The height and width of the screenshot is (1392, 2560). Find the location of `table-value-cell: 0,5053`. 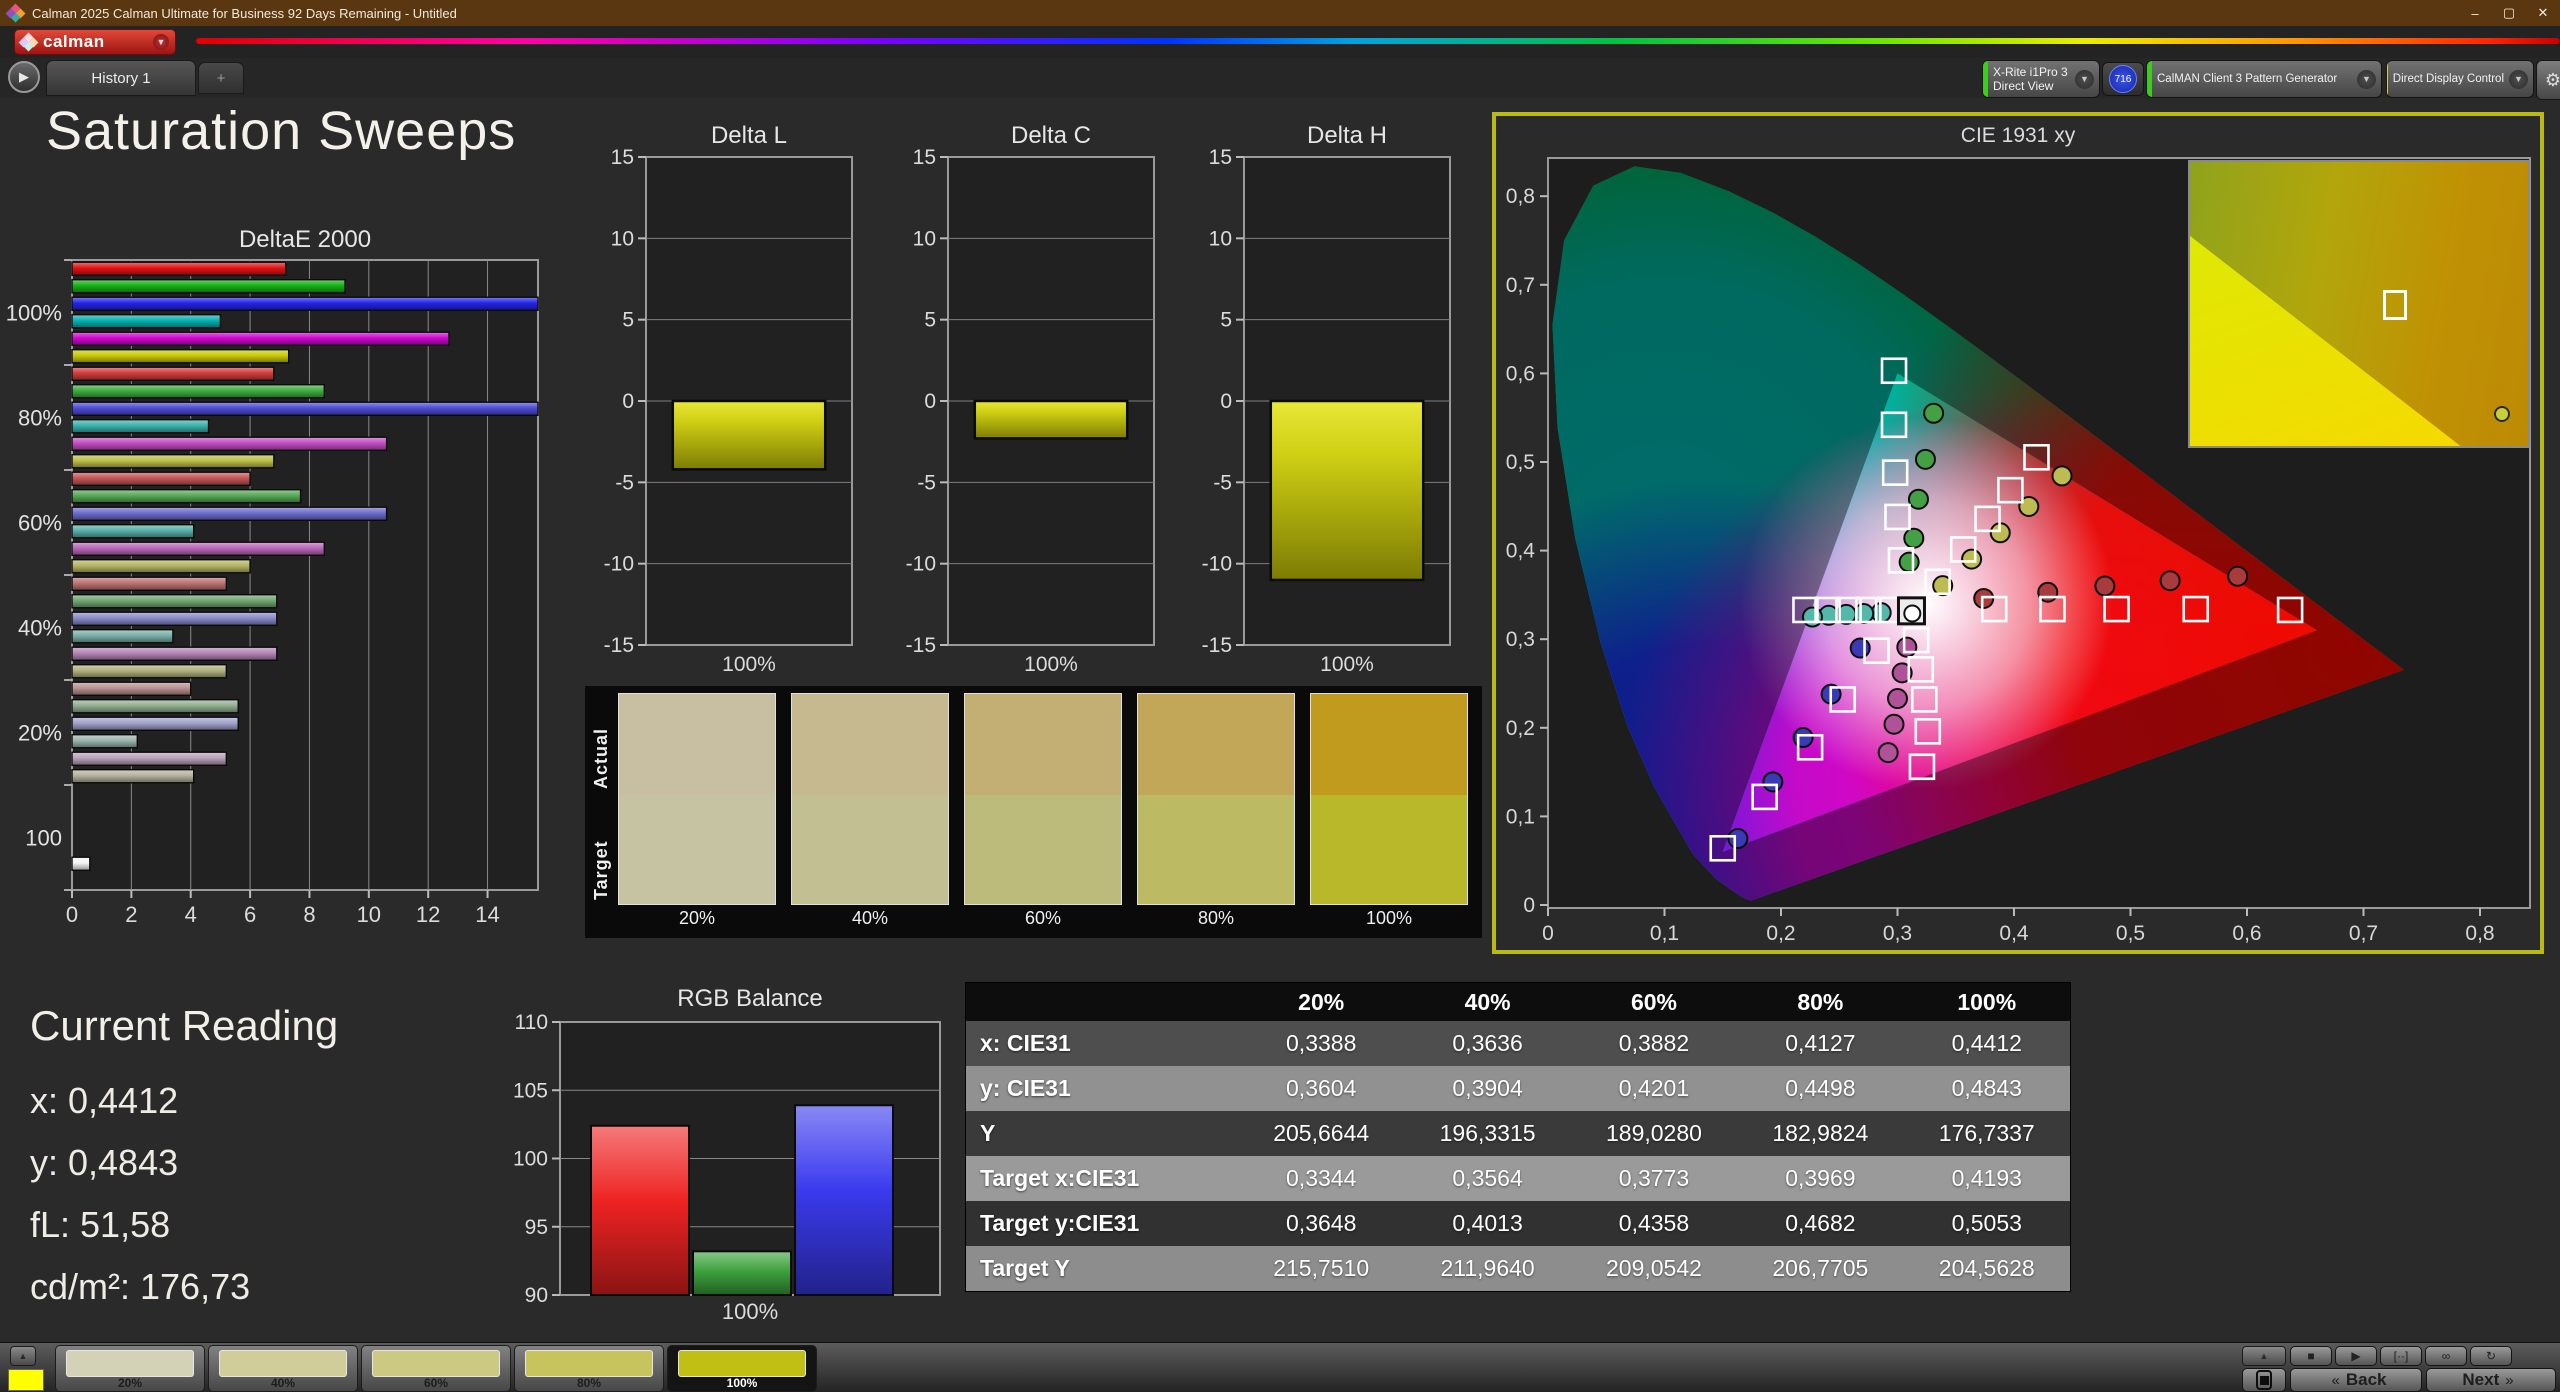

table-value-cell: 0,5053 is located at coordinates (1986, 1223).